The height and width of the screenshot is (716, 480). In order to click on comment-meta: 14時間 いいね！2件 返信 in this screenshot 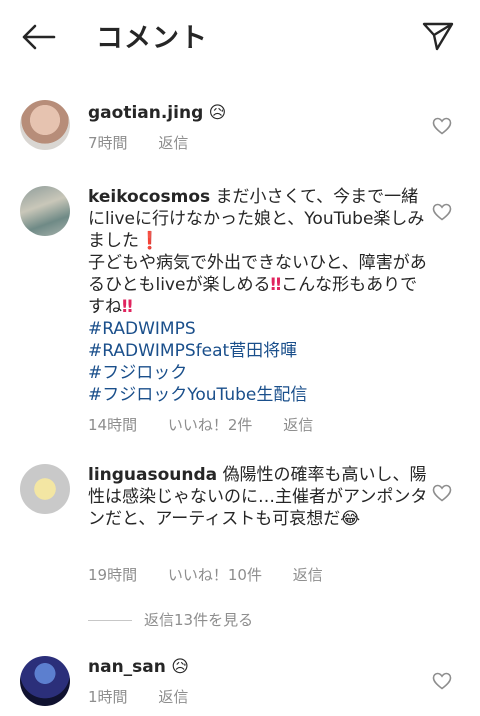, I will do `click(213, 424)`.